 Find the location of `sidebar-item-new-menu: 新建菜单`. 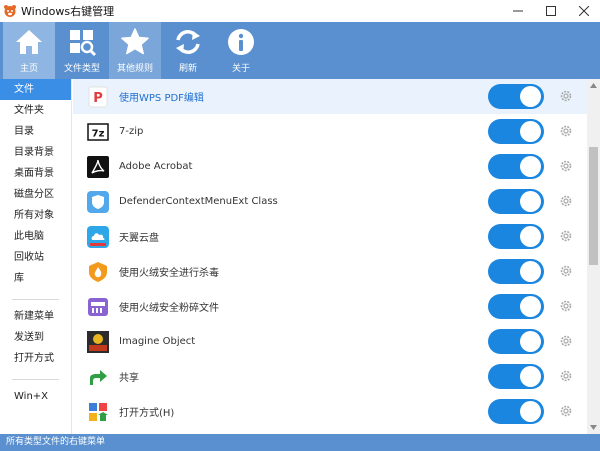

sidebar-item-new-menu: 新建菜单 is located at coordinates (35, 316).